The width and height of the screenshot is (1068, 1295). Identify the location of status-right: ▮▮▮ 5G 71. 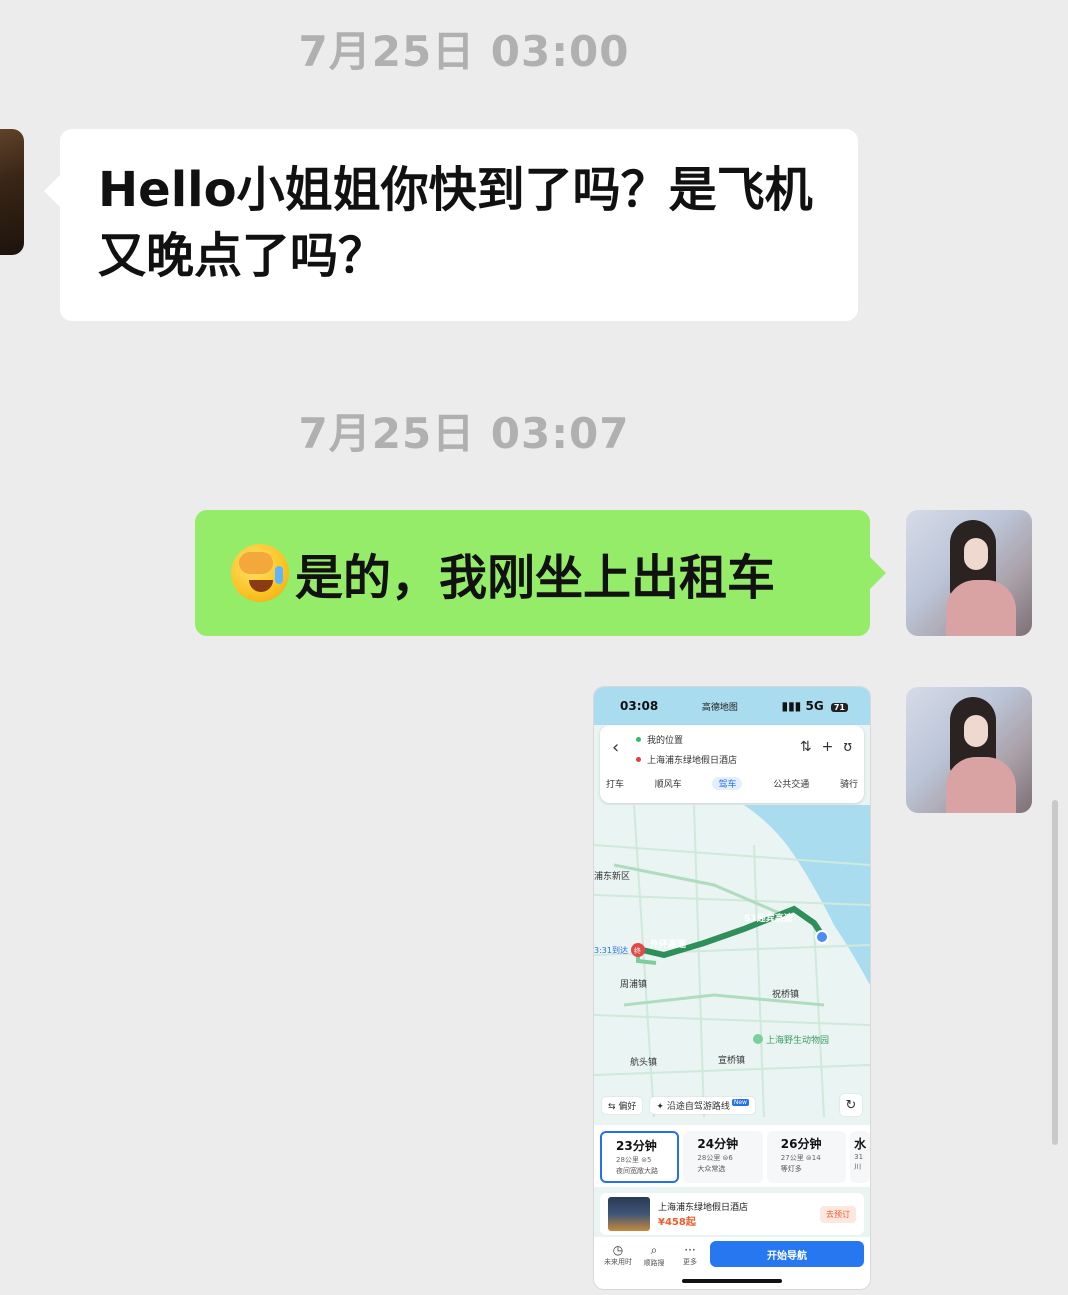
(814, 706).